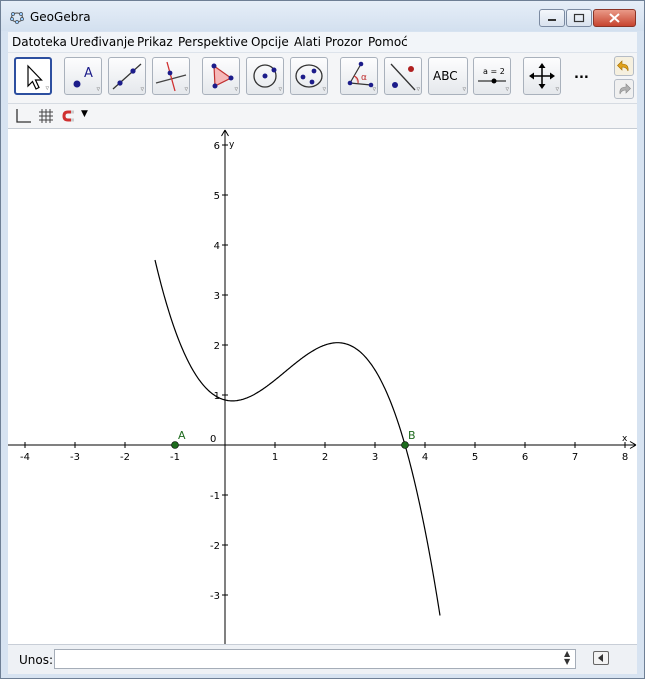 This screenshot has height=679, width=645. I want to click on window-title: GeoGebra, so click(60, 17).